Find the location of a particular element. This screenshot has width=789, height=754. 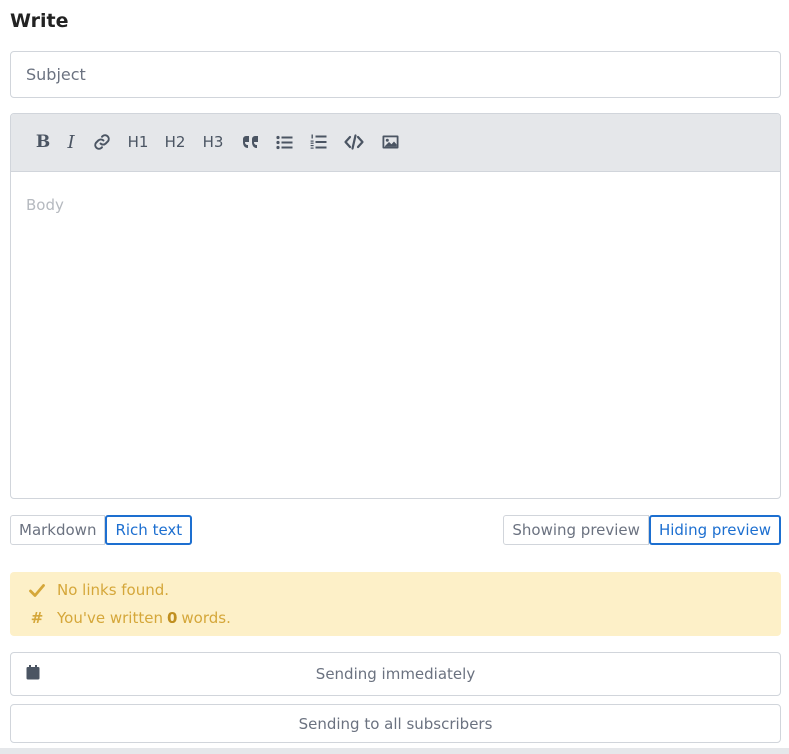

link-button is located at coordinates (102, 142).